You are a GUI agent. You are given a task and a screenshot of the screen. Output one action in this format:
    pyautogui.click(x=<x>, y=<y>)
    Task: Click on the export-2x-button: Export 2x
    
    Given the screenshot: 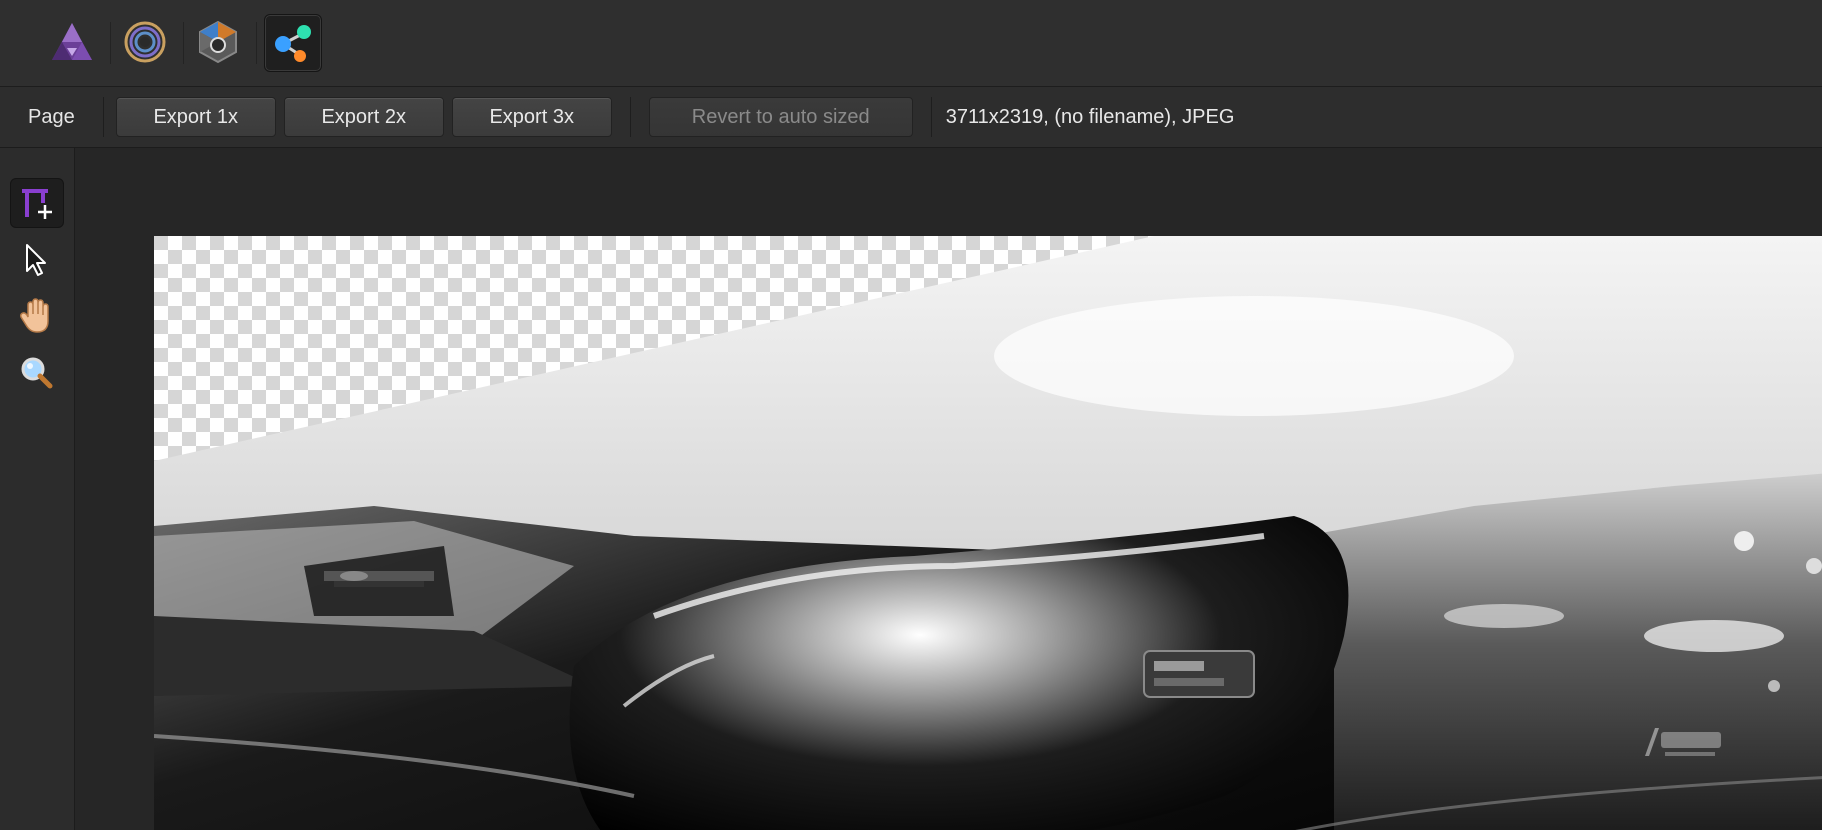 What is the action you would take?
    pyautogui.click(x=363, y=117)
    